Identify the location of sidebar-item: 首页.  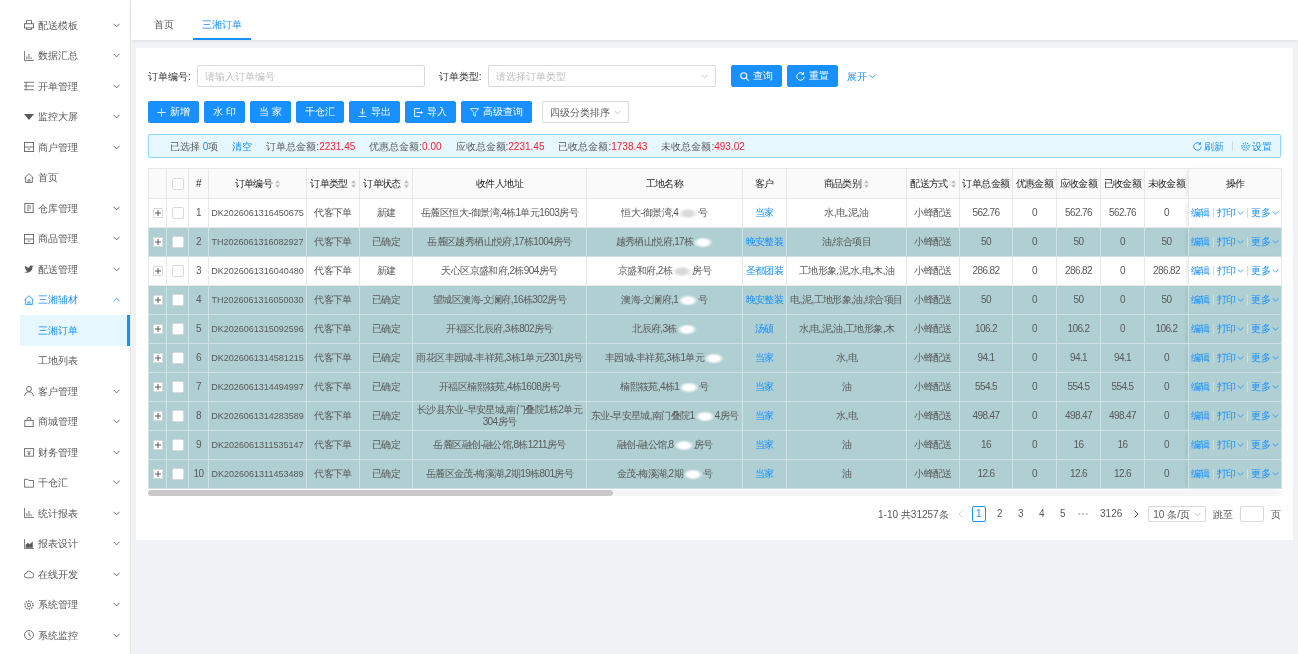
(65, 177).